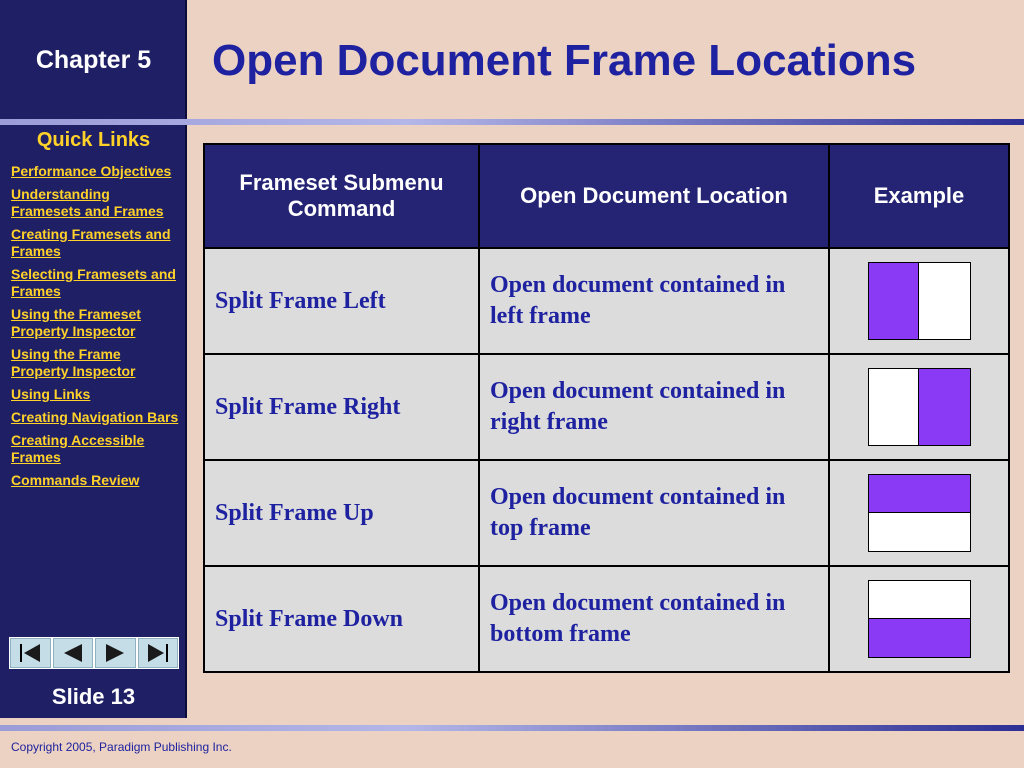 The width and height of the screenshot is (1024, 768). Describe the element at coordinates (95, 171) in the screenshot. I see `link-performance-objectives: Performance Objectives` at that location.